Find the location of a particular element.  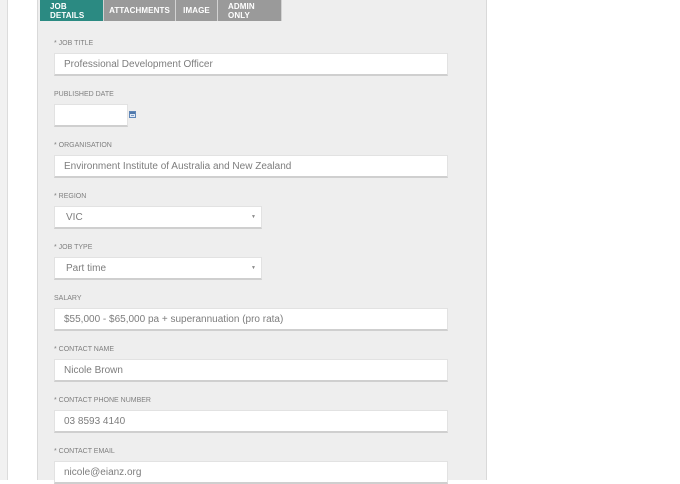

tab-attachments: ATTACHMENTS is located at coordinates (140, 10).